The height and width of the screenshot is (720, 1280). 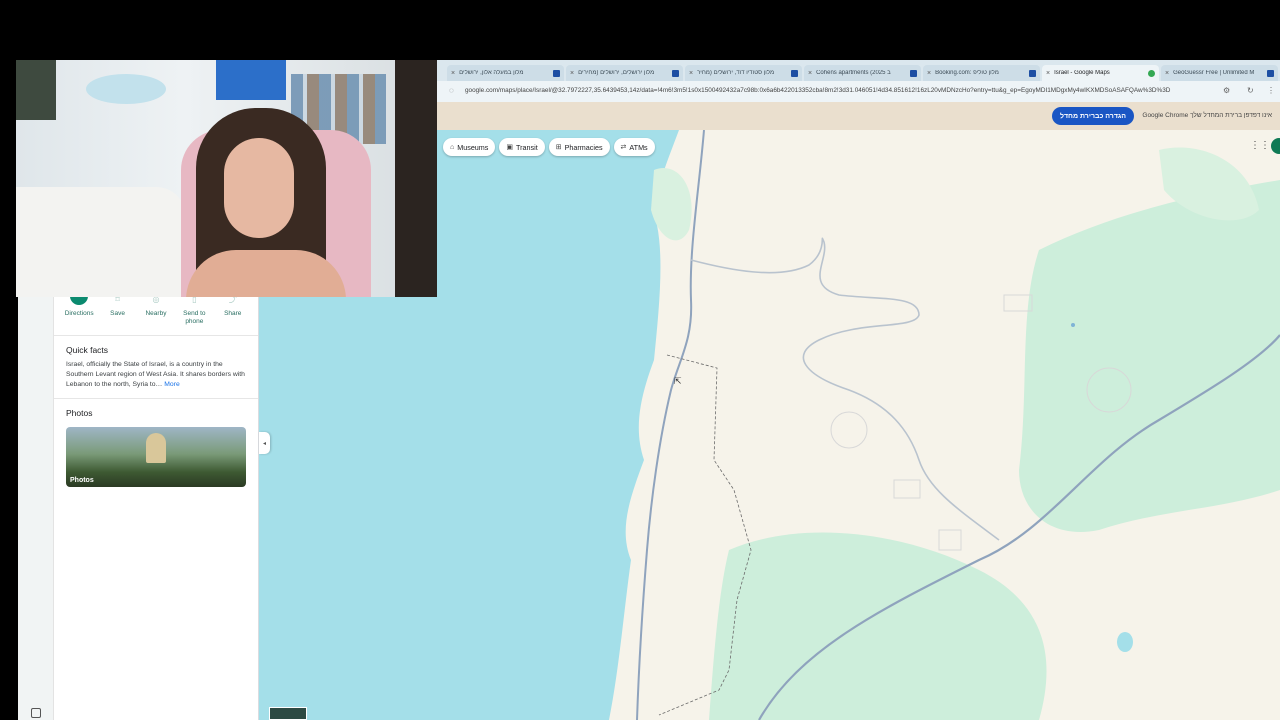 I want to click on mouse-cursor-icon: ⇱, so click(x=678, y=381).